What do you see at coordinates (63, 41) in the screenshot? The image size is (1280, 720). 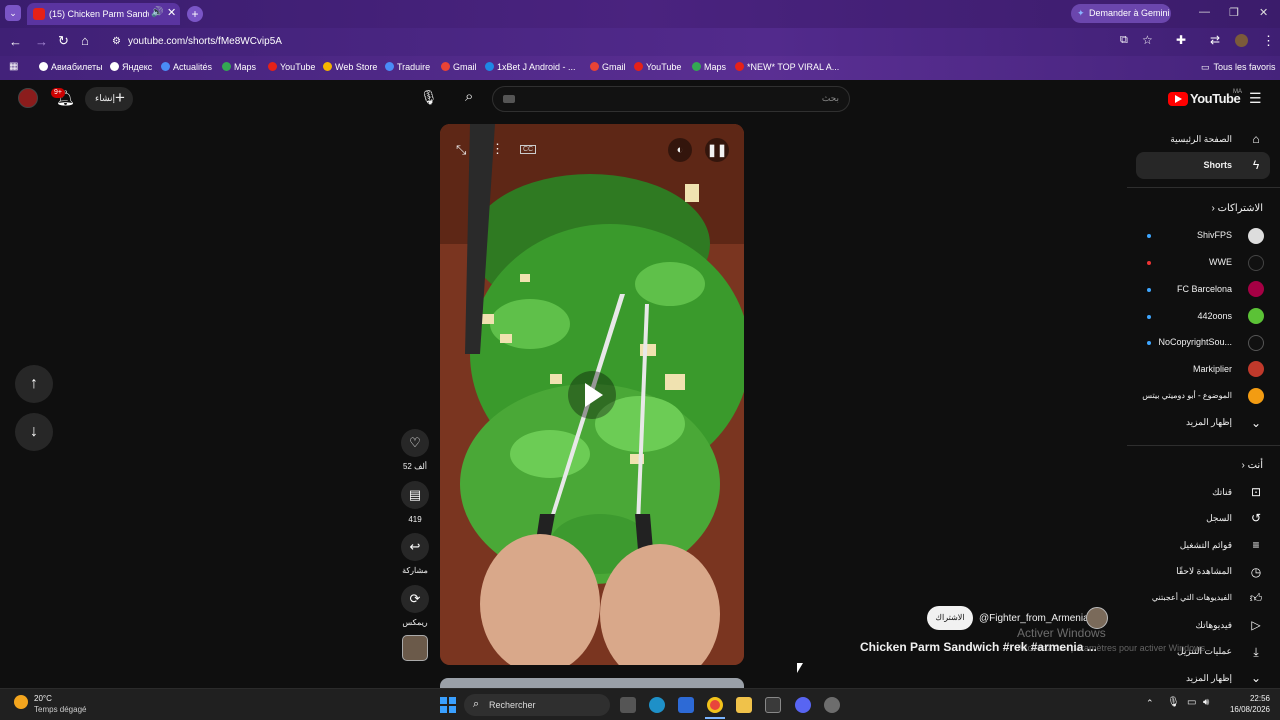 I see `reload-icon: ↻` at bounding box center [63, 41].